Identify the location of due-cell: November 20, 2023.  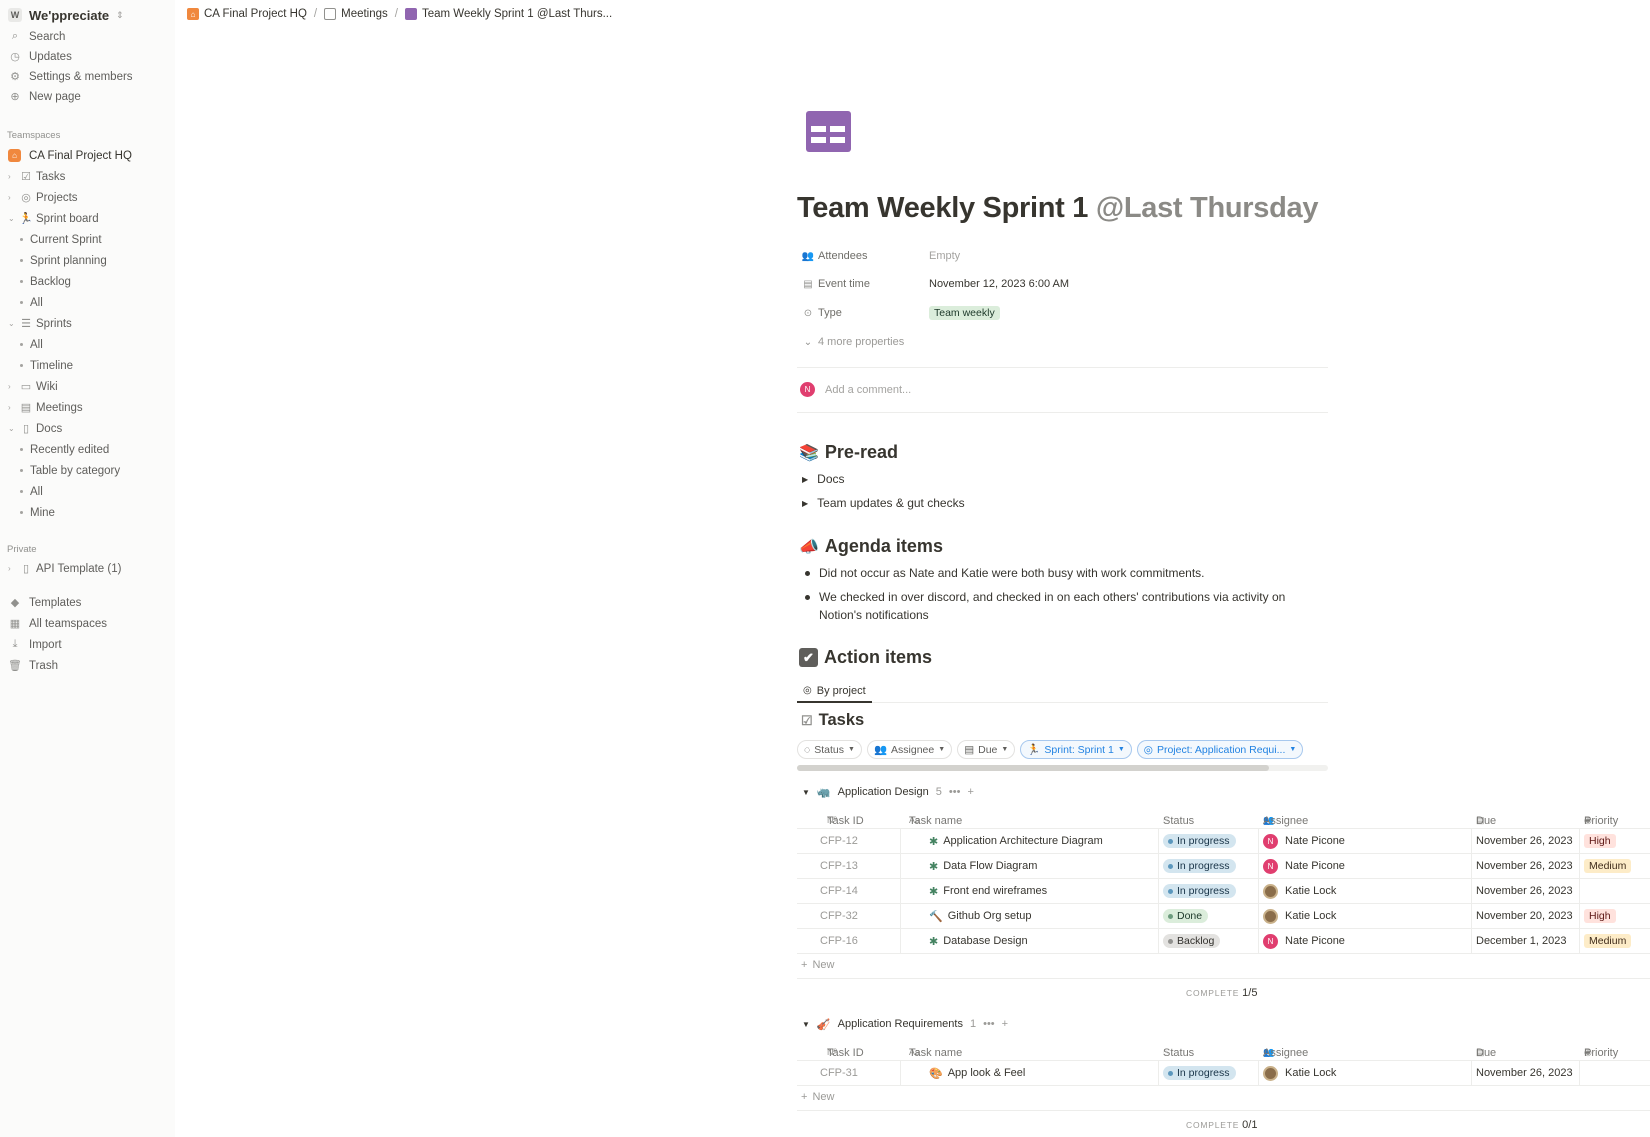
(1524, 916).